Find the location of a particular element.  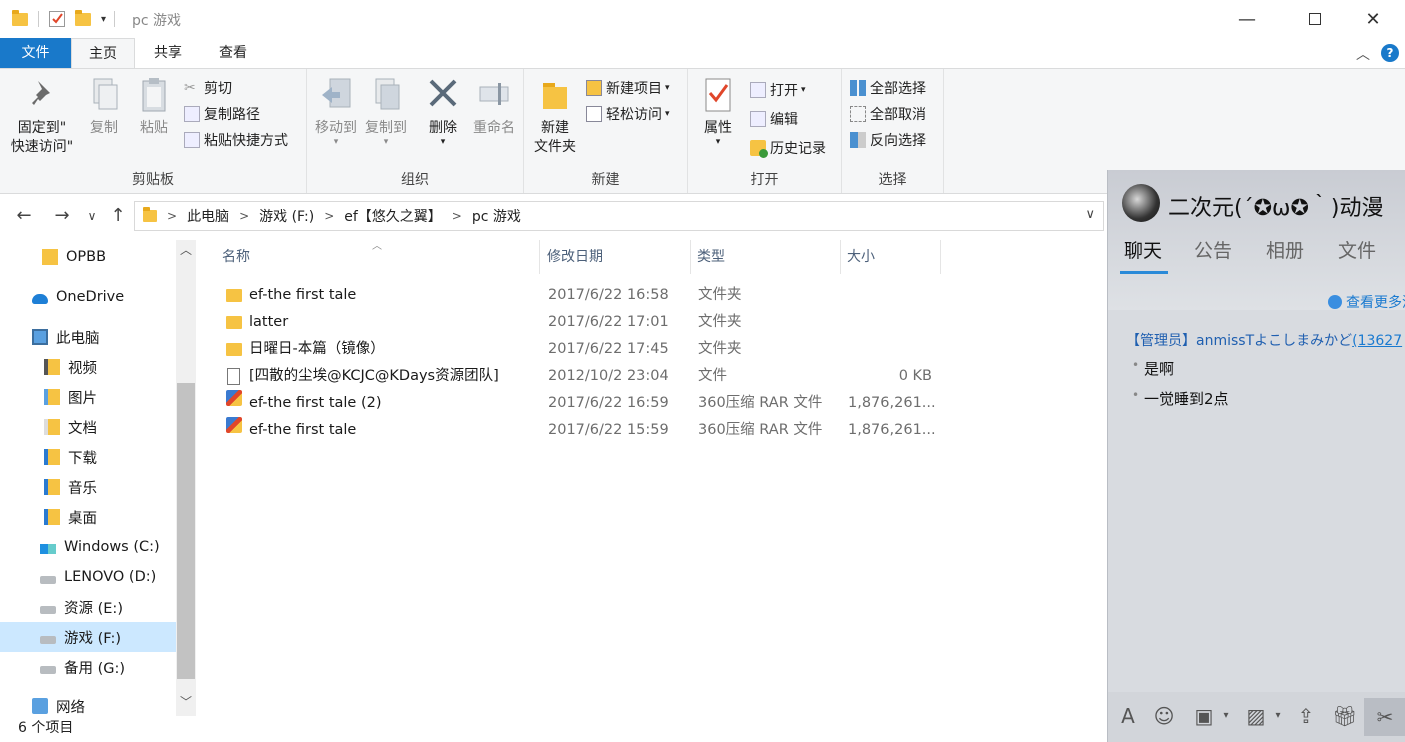

column-header-modified: 修改日期 is located at coordinates (616, 257).